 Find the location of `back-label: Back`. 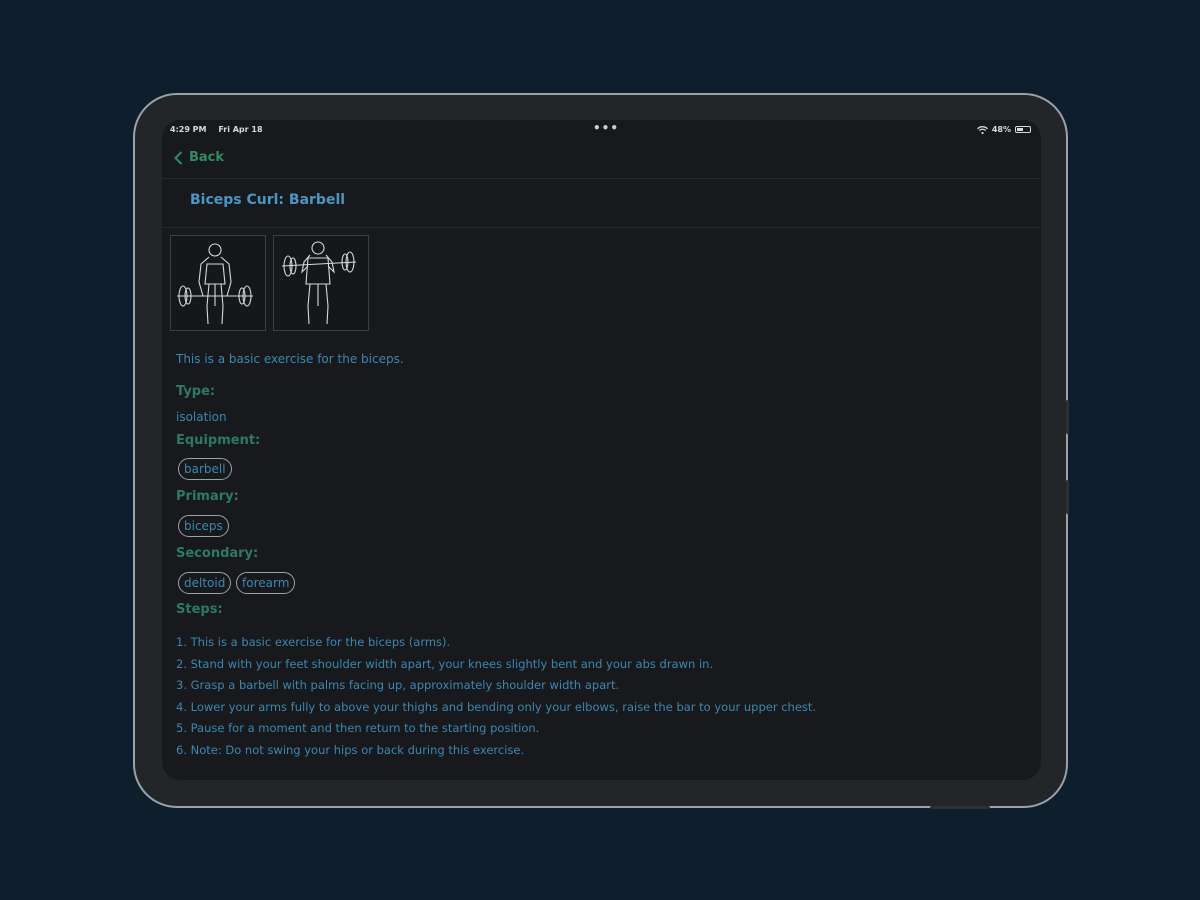

back-label: Back is located at coordinates (207, 157).